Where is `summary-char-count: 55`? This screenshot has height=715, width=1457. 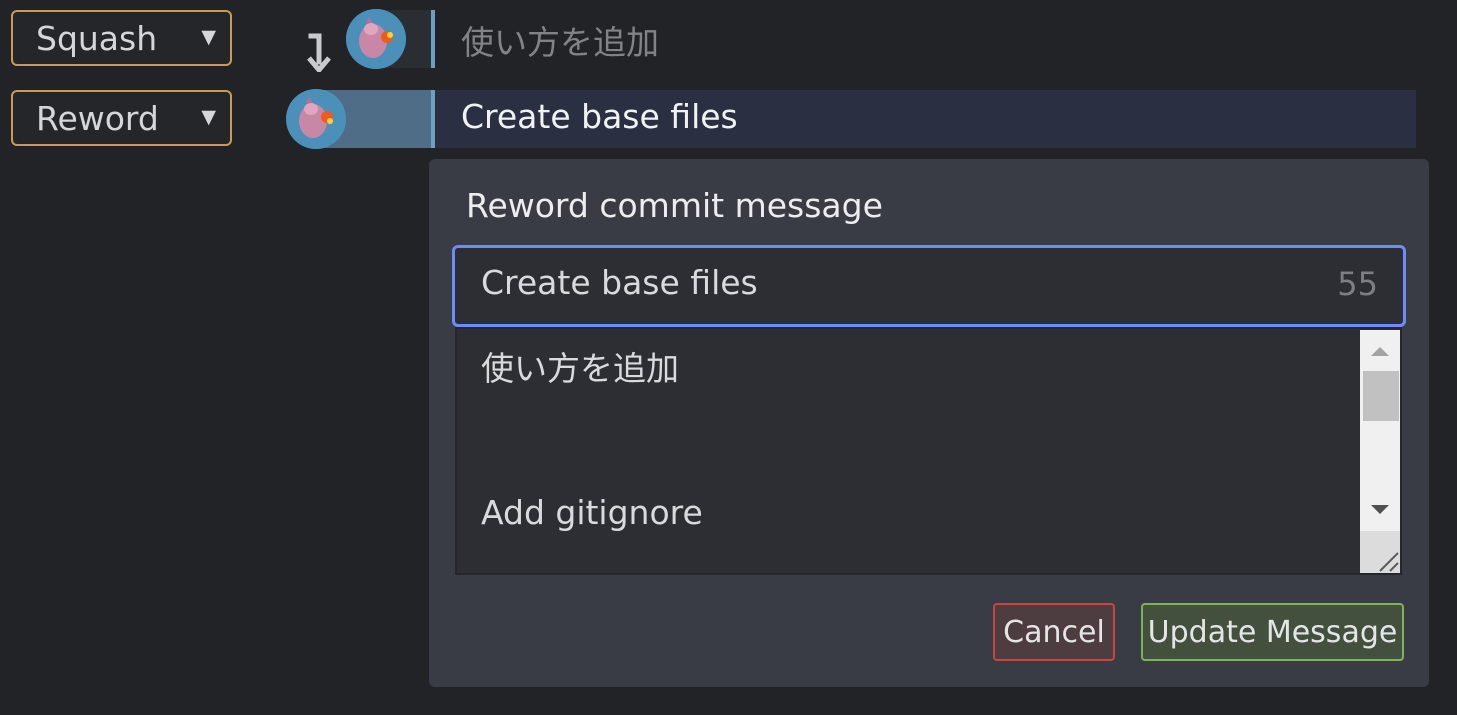
summary-char-count: 55 is located at coordinates (1357, 284).